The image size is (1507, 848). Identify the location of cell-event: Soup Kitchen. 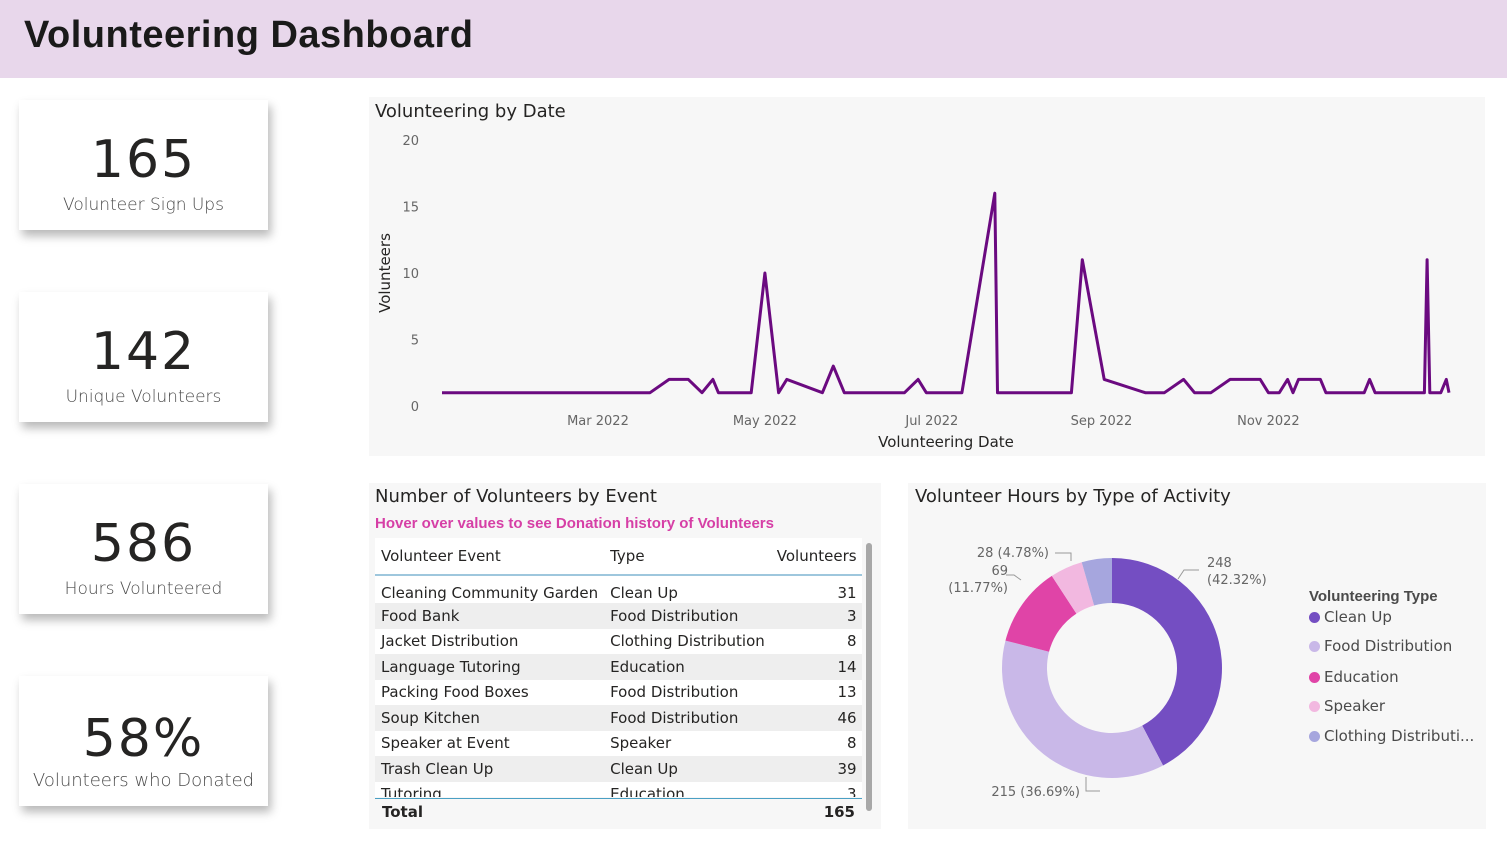
(489, 718).